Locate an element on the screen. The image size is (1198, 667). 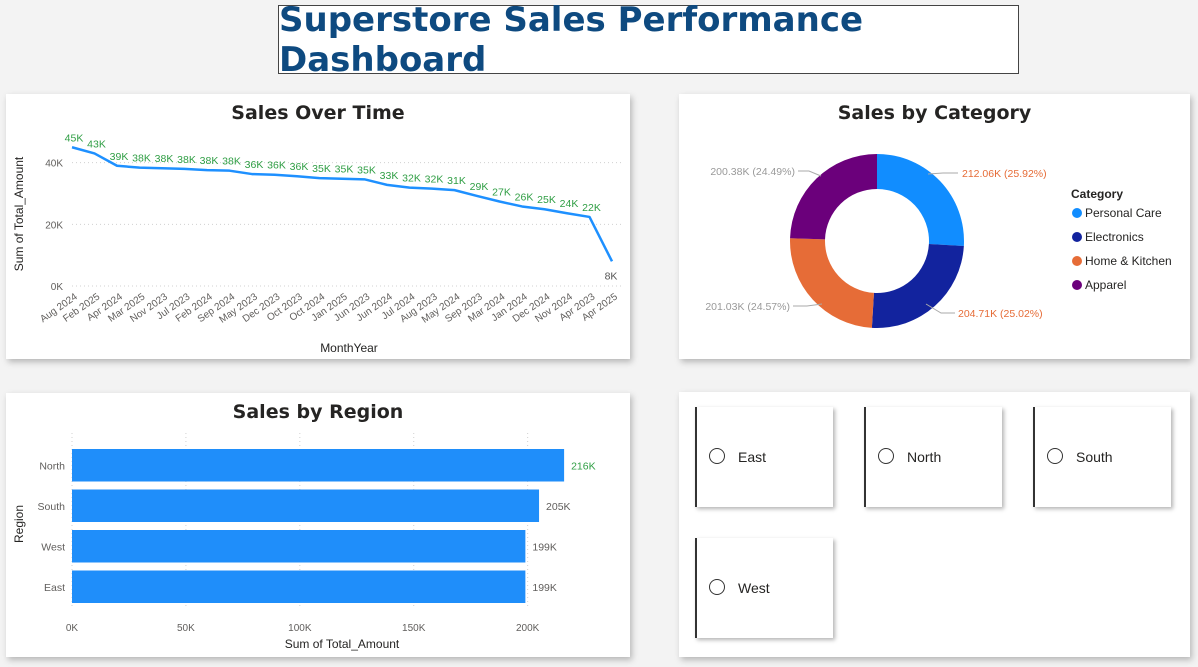
y-tick-label: North is located at coordinates (52, 466).